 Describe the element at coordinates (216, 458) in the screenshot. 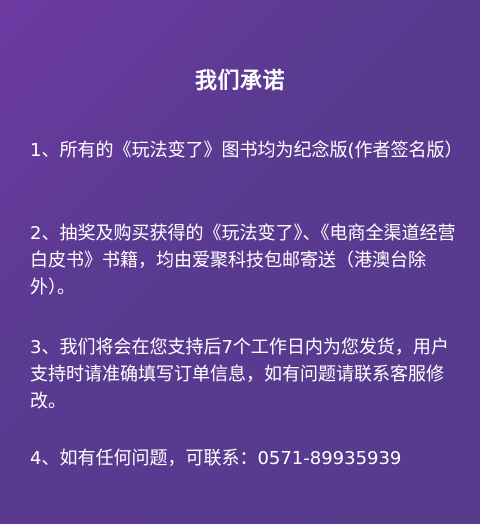

I see `promise-item-4: 4、如有任何问题，可联系：0571-89935939` at that location.